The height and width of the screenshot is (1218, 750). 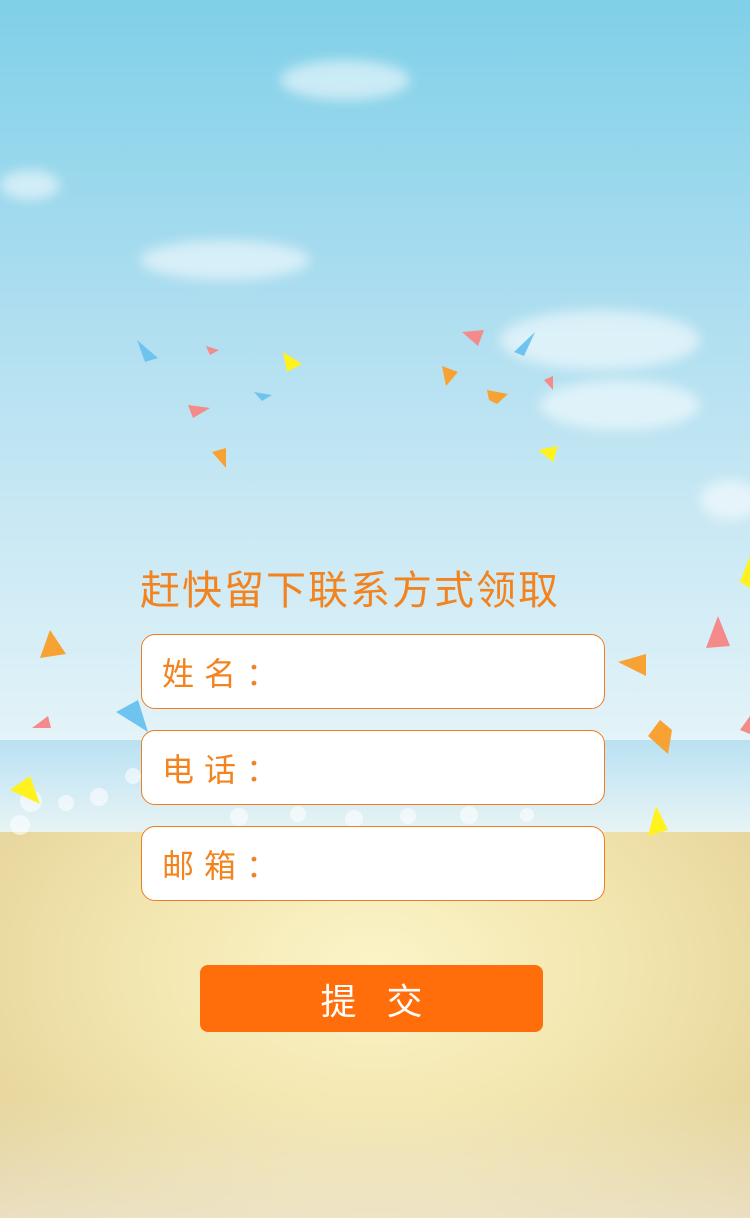 What do you see at coordinates (465, 863) in the screenshot?
I see `email-input` at bounding box center [465, 863].